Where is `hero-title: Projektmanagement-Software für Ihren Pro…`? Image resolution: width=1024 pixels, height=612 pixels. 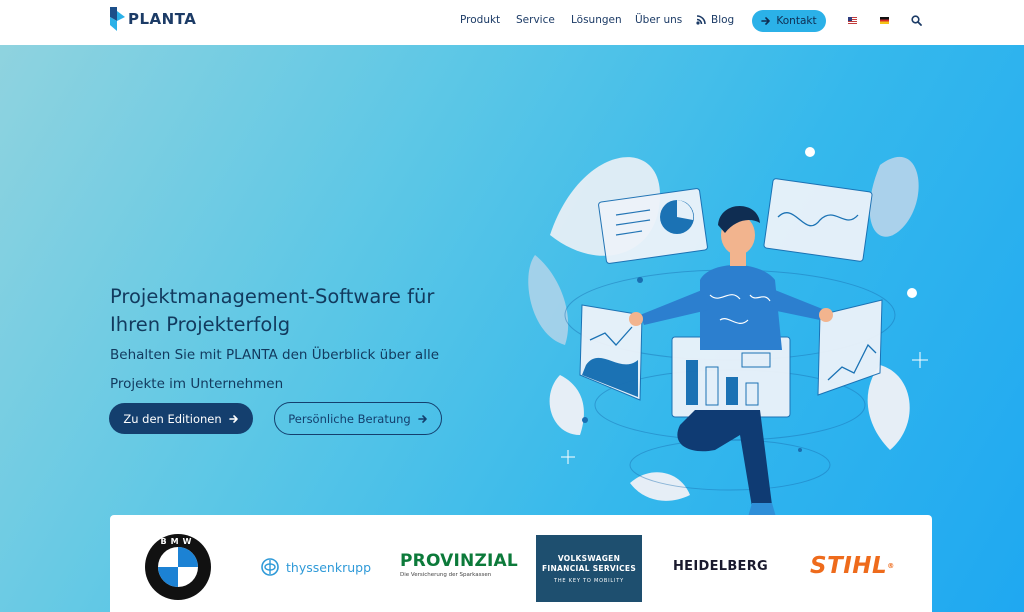 hero-title: Projektmanagement-Software für Ihren Pro… is located at coordinates (272, 310).